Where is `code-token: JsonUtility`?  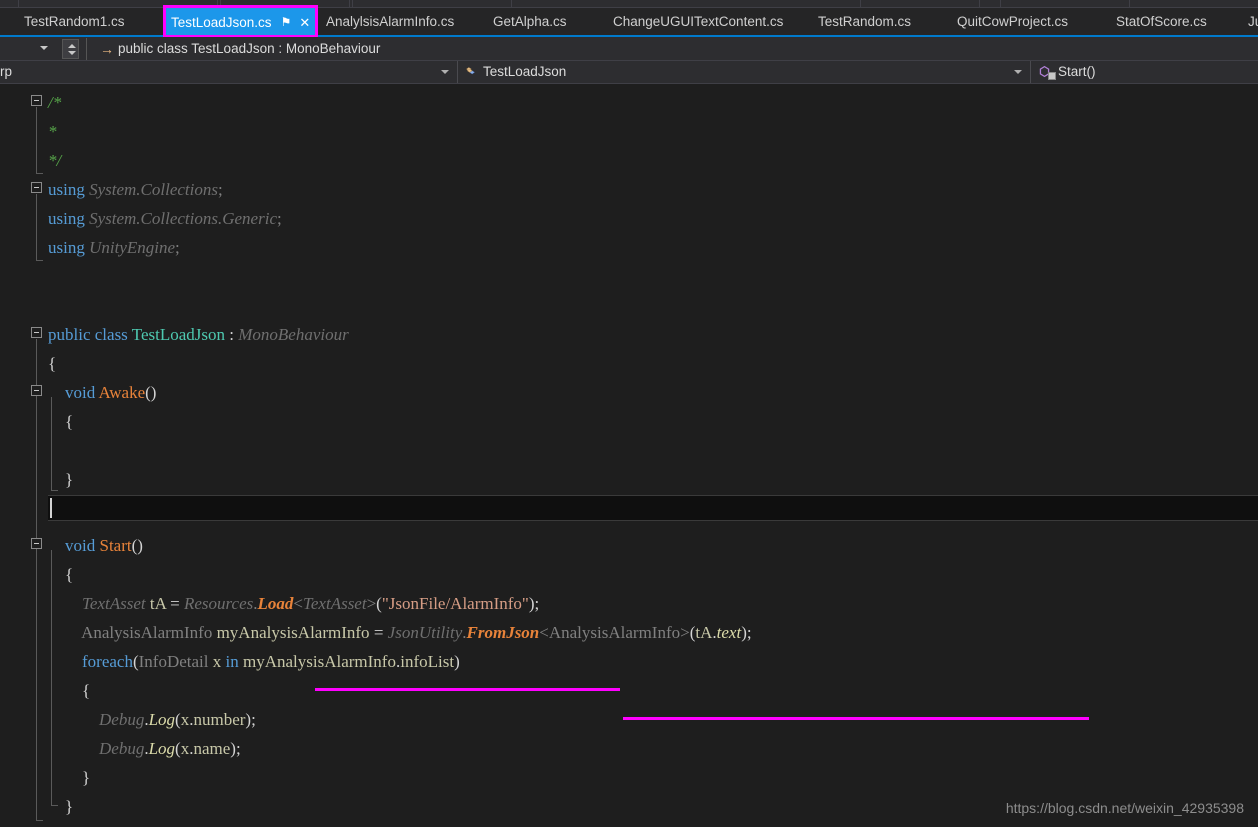 code-token: JsonUtility is located at coordinates (425, 632).